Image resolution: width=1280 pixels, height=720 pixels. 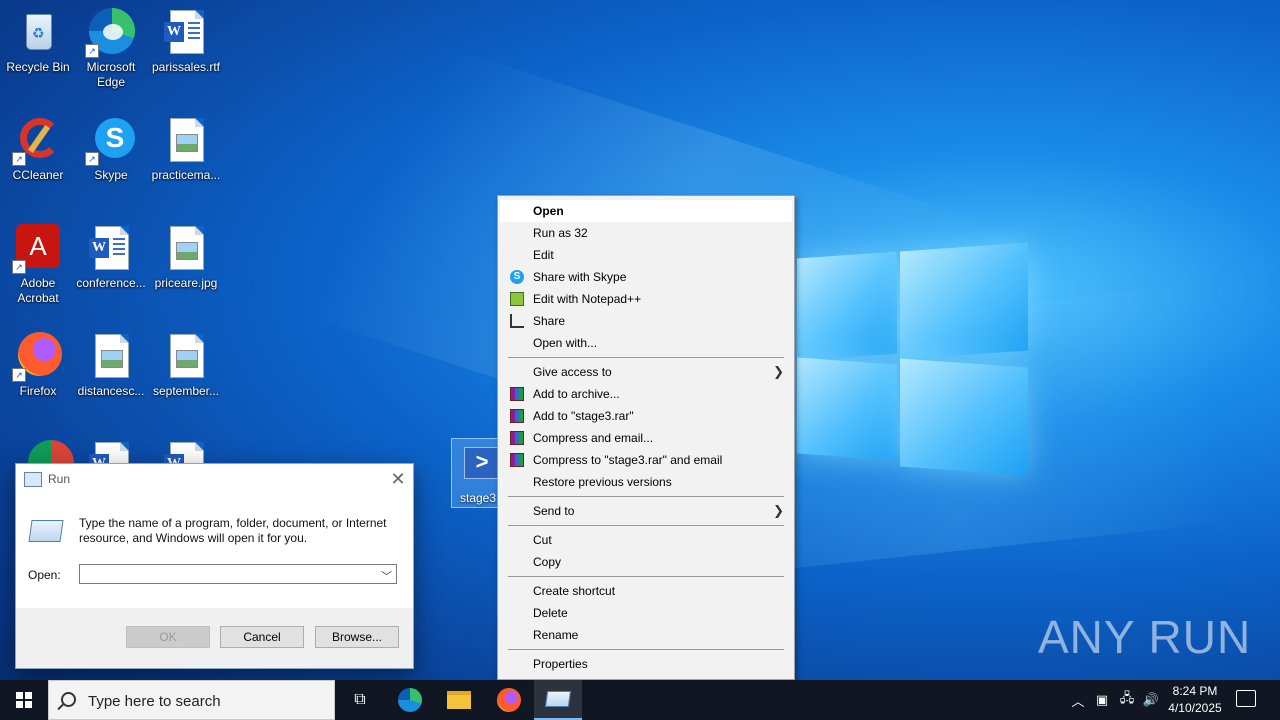 I want to click on open-combobox: ﹀, so click(x=238, y=574).